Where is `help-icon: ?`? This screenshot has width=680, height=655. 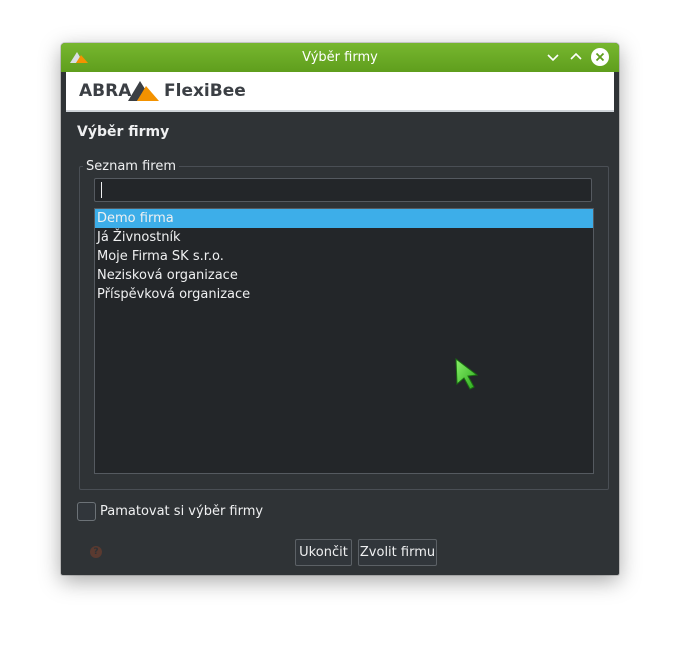
help-icon: ? is located at coordinates (96, 552).